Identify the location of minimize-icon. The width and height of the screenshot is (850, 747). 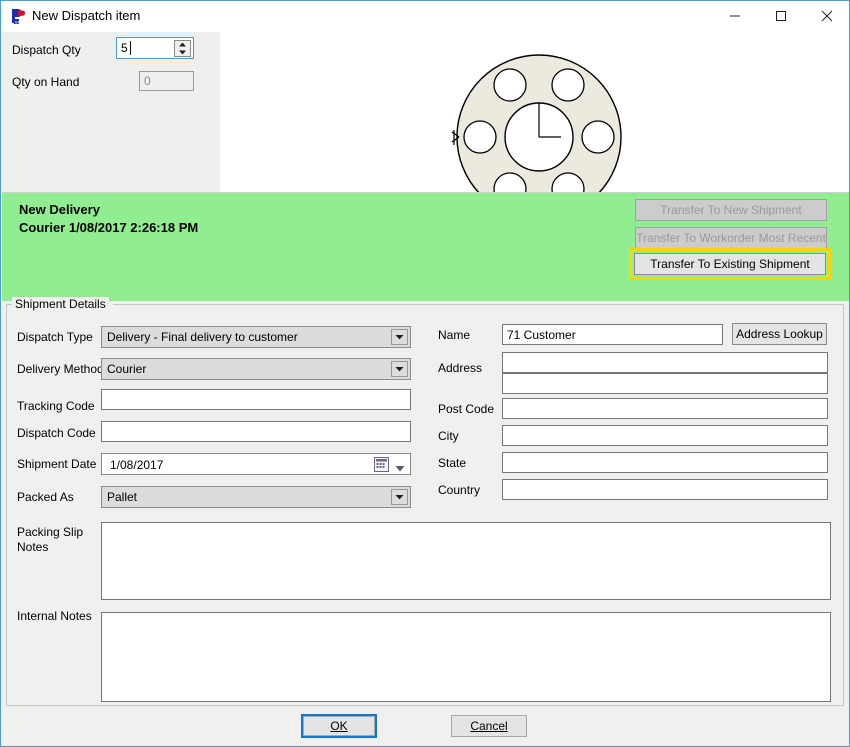
(735, 16).